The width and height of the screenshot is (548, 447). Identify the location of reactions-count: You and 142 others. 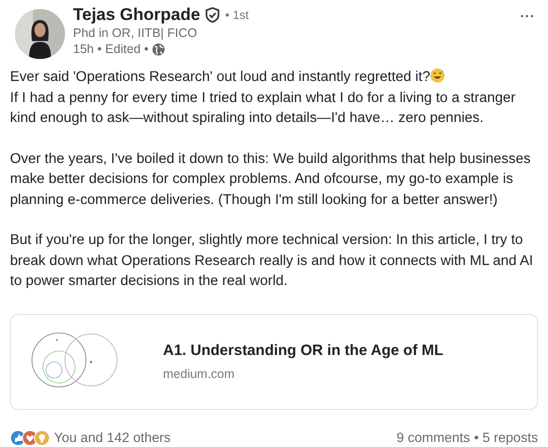
(112, 437).